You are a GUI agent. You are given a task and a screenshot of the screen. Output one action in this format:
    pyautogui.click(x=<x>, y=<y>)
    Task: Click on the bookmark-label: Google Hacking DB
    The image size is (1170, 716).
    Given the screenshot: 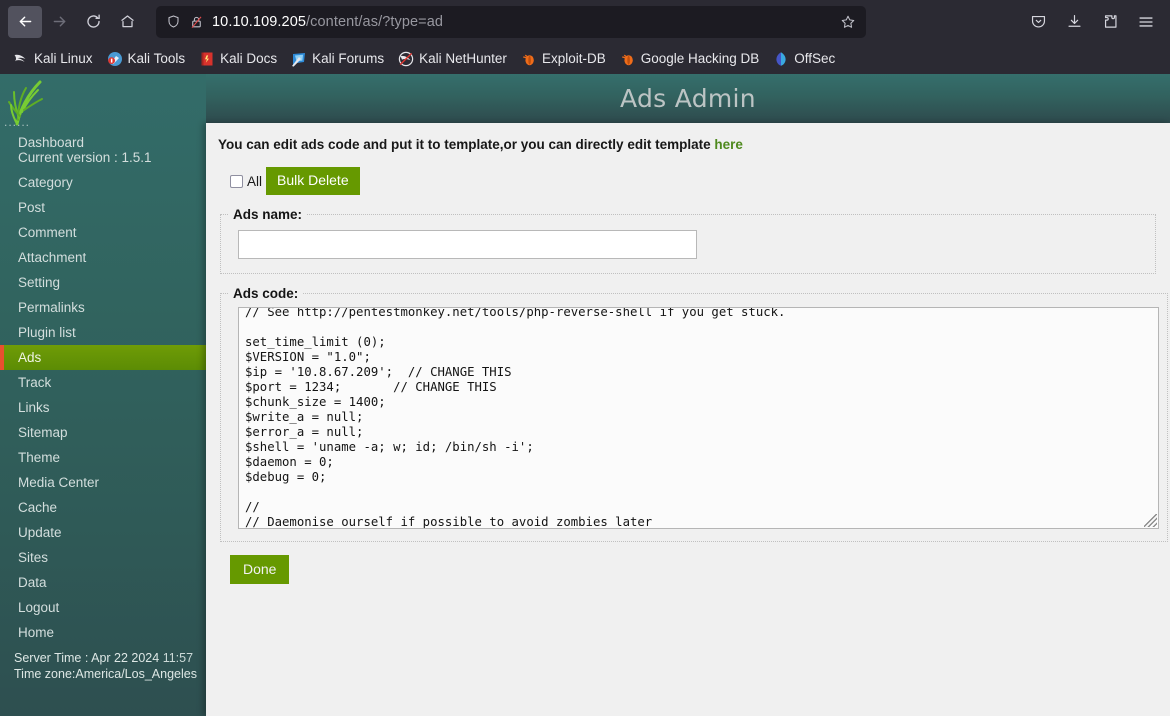 What is the action you would take?
    pyautogui.click(x=700, y=58)
    